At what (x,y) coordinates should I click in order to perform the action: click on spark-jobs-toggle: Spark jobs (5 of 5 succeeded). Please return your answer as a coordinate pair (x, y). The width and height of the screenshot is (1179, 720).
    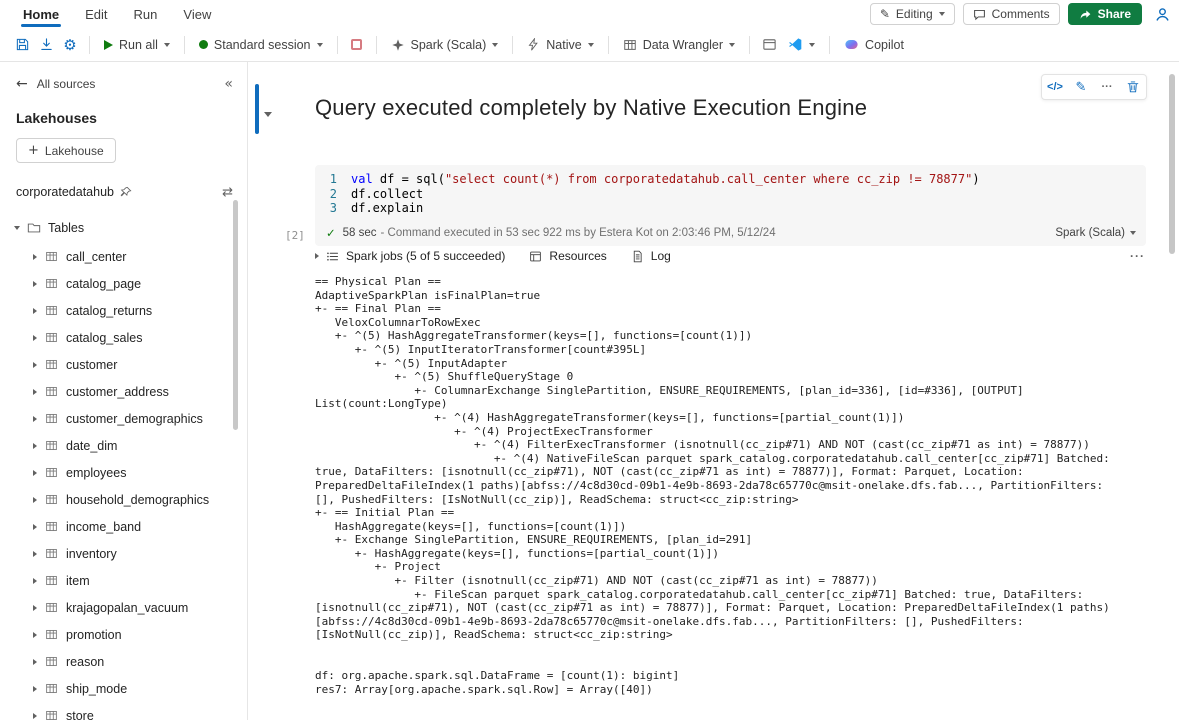
    Looking at the image, I should click on (410, 256).